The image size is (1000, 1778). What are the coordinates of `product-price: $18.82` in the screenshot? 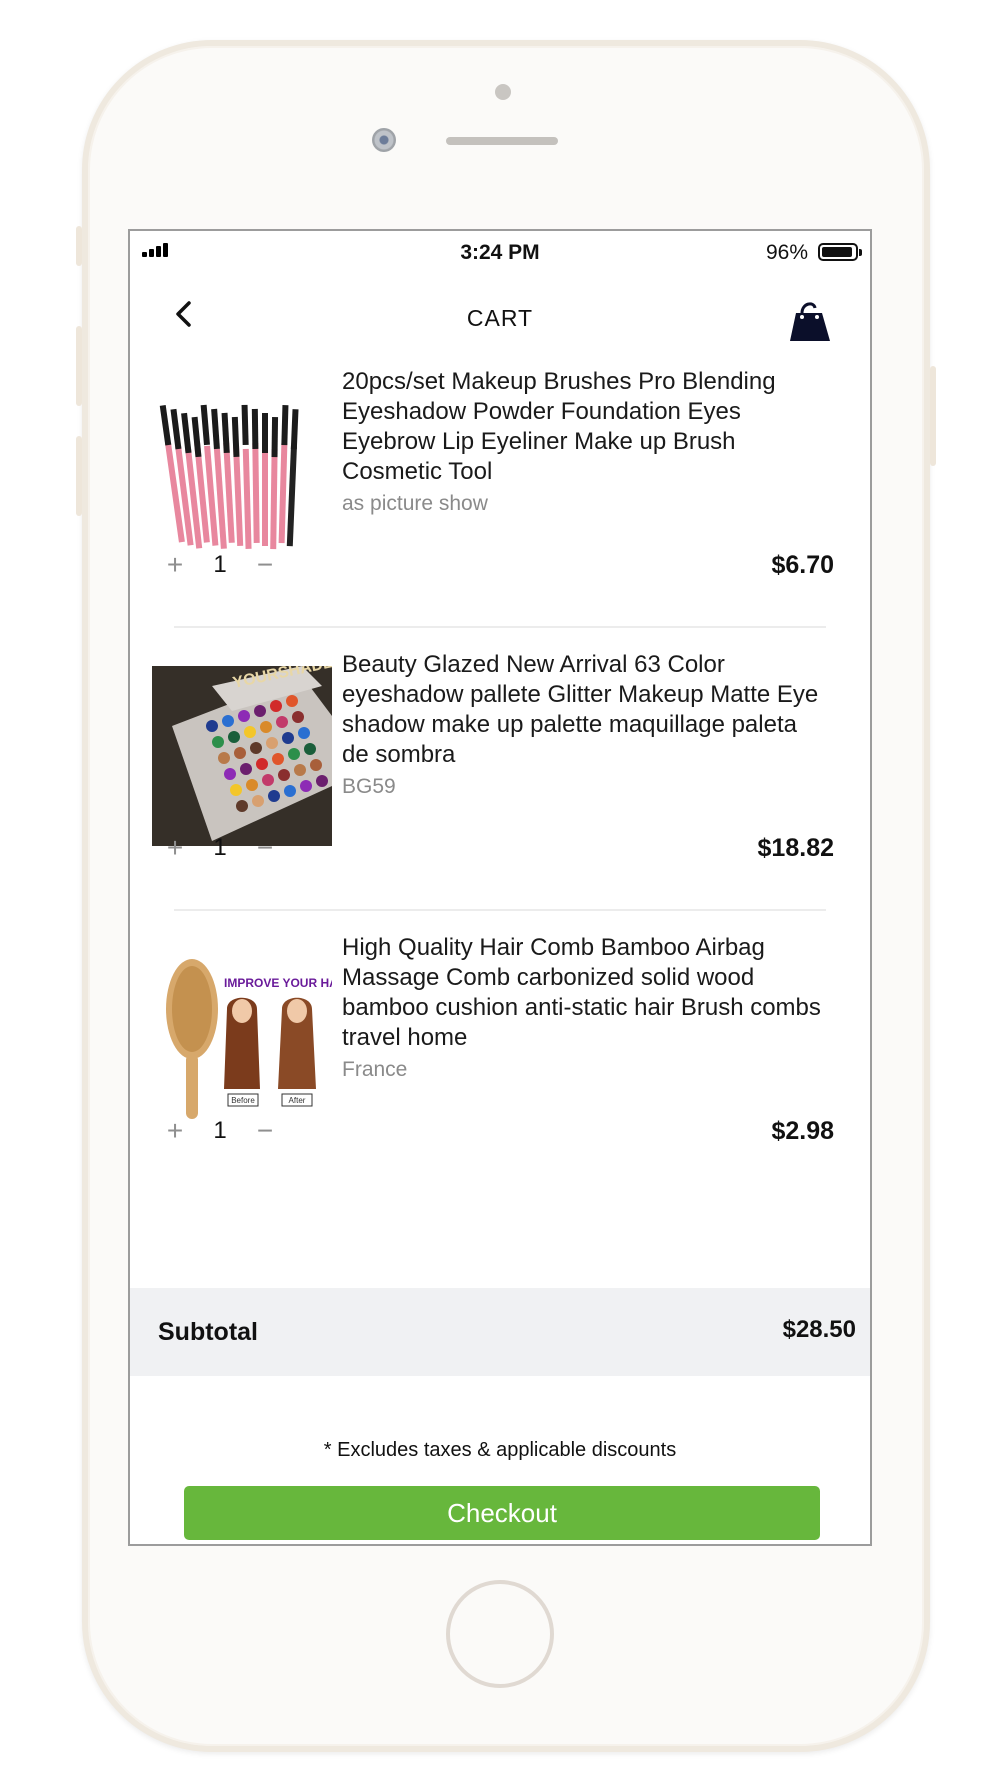 It's located at (795, 848).